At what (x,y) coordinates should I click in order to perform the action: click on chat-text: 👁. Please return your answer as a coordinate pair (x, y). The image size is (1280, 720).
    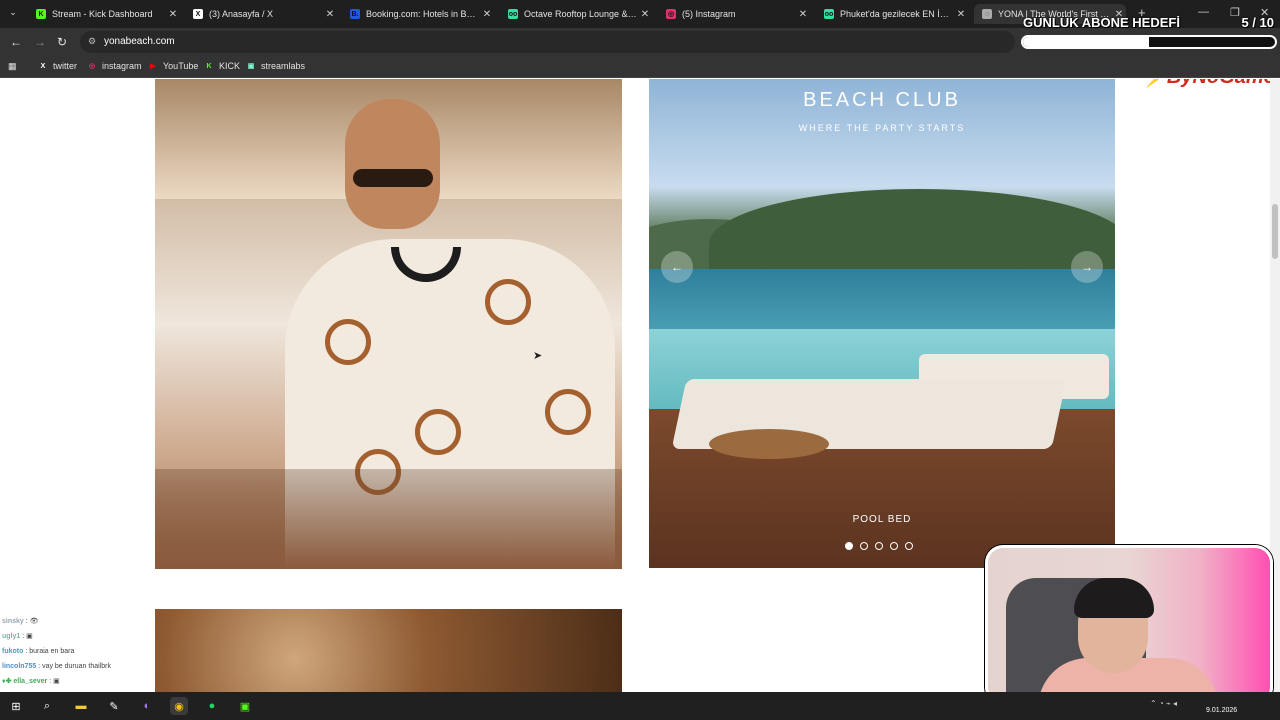
    Looking at the image, I should click on (34, 621).